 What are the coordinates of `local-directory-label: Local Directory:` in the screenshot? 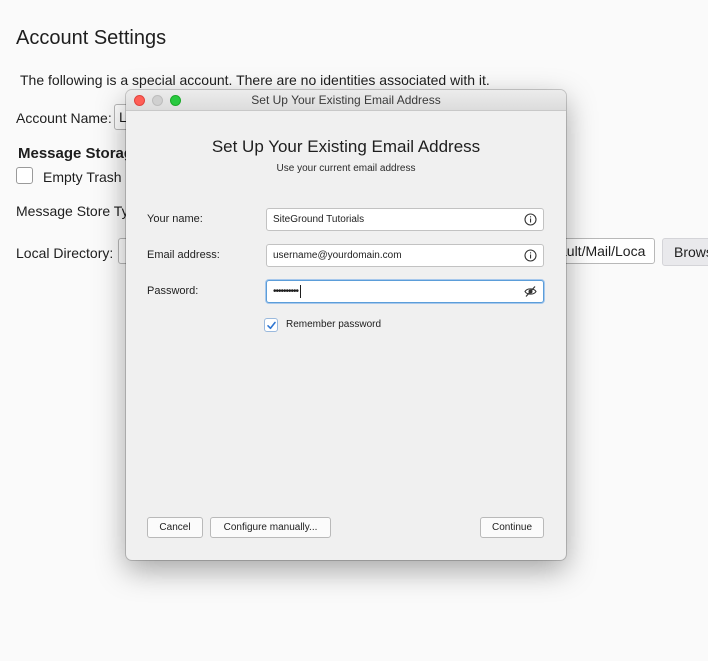 It's located at (65, 253).